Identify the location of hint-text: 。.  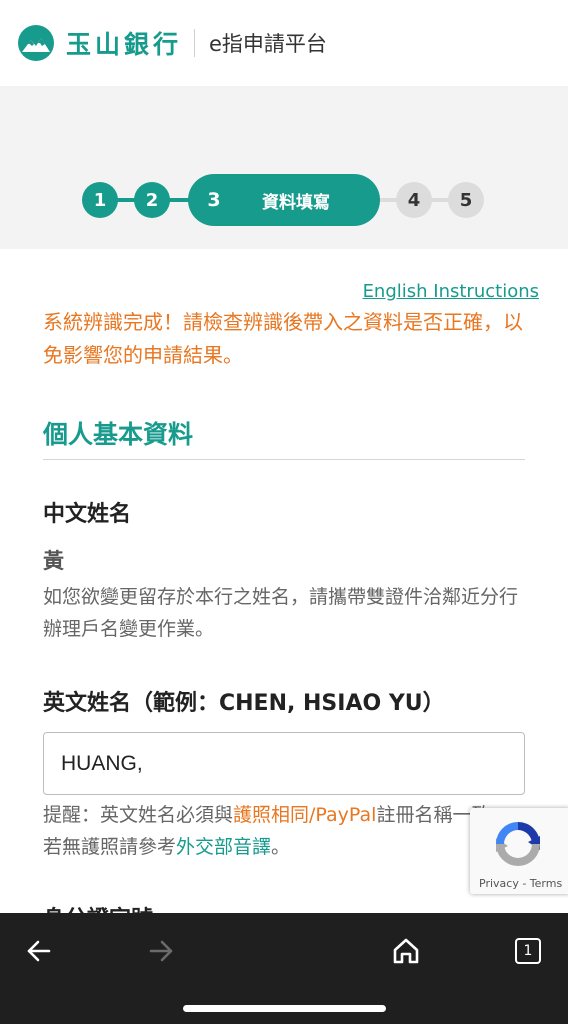
(281, 847).